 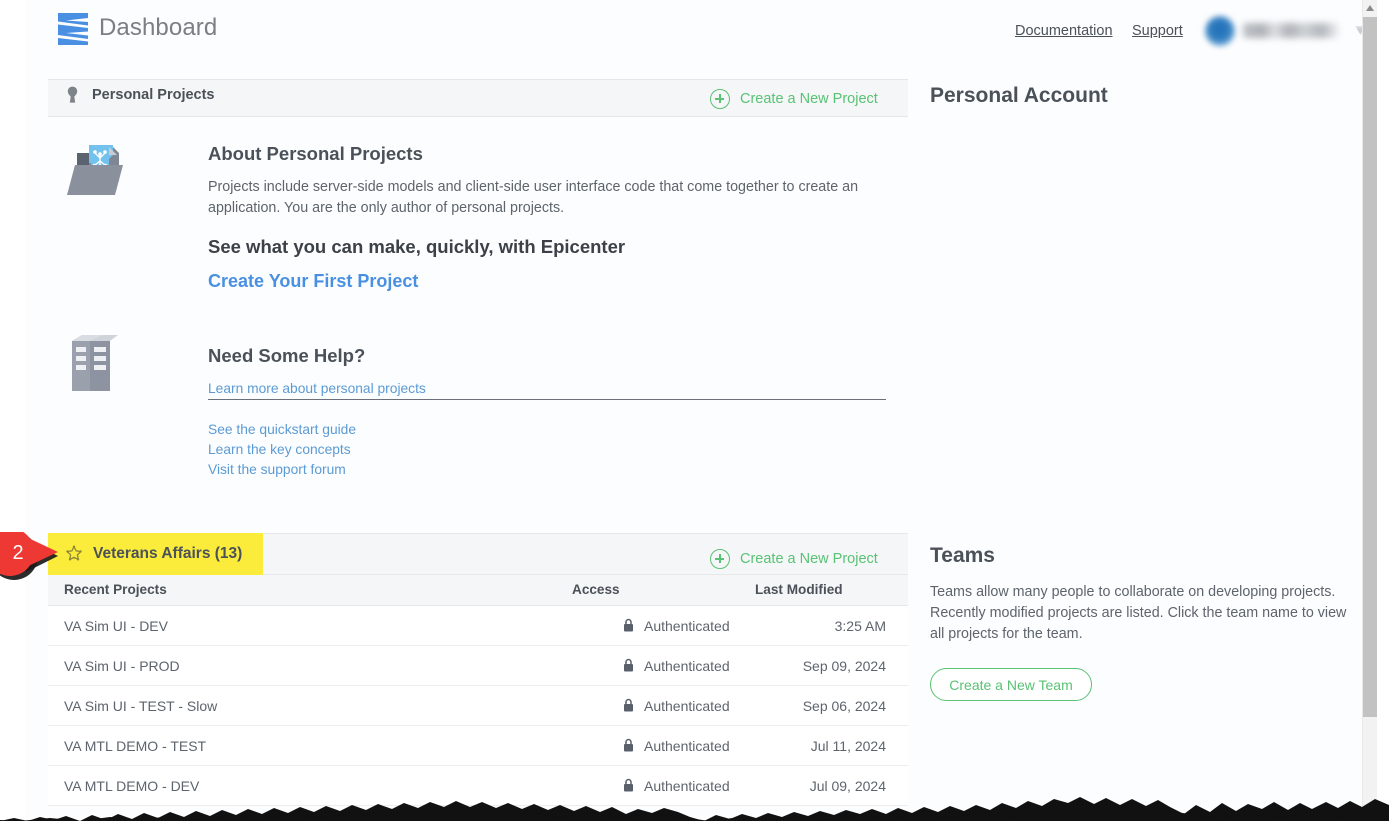 What do you see at coordinates (1064, 31) in the screenshot?
I see `documentation-link: Documentation` at bounding box center [1064, 31].